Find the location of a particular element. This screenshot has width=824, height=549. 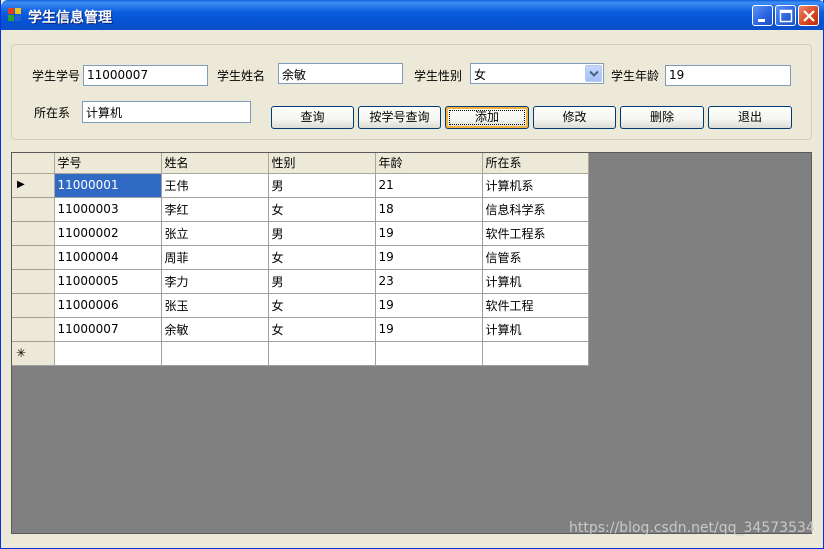

add-button: 添加 is located at coordinates (487, 117).